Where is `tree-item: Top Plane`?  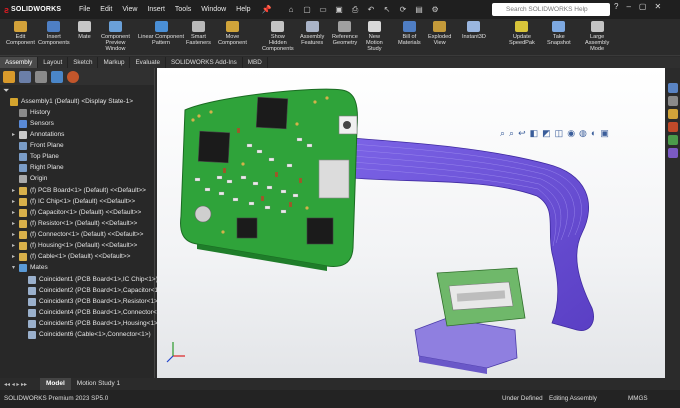 tree-item: Top Plane is located at coordinates (35, 156).